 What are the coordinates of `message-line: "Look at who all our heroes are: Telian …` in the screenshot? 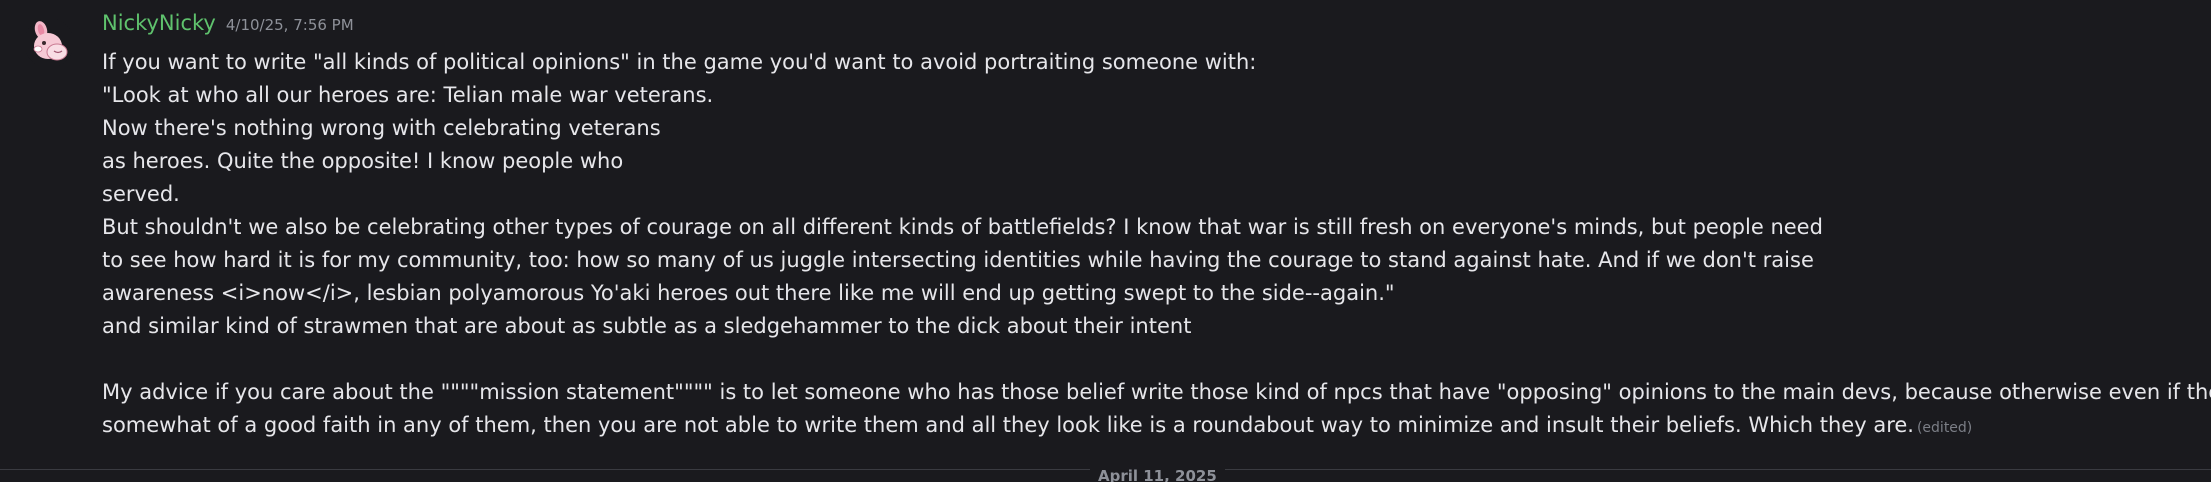 It's located at (408, 95).